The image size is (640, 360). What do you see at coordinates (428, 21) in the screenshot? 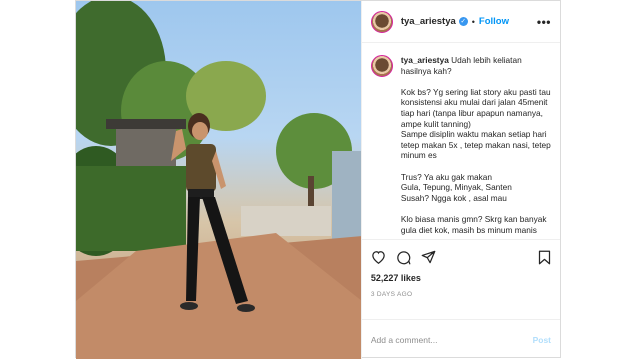
I see `username-link: tya_ariestya` at bounding box center [428, 21].